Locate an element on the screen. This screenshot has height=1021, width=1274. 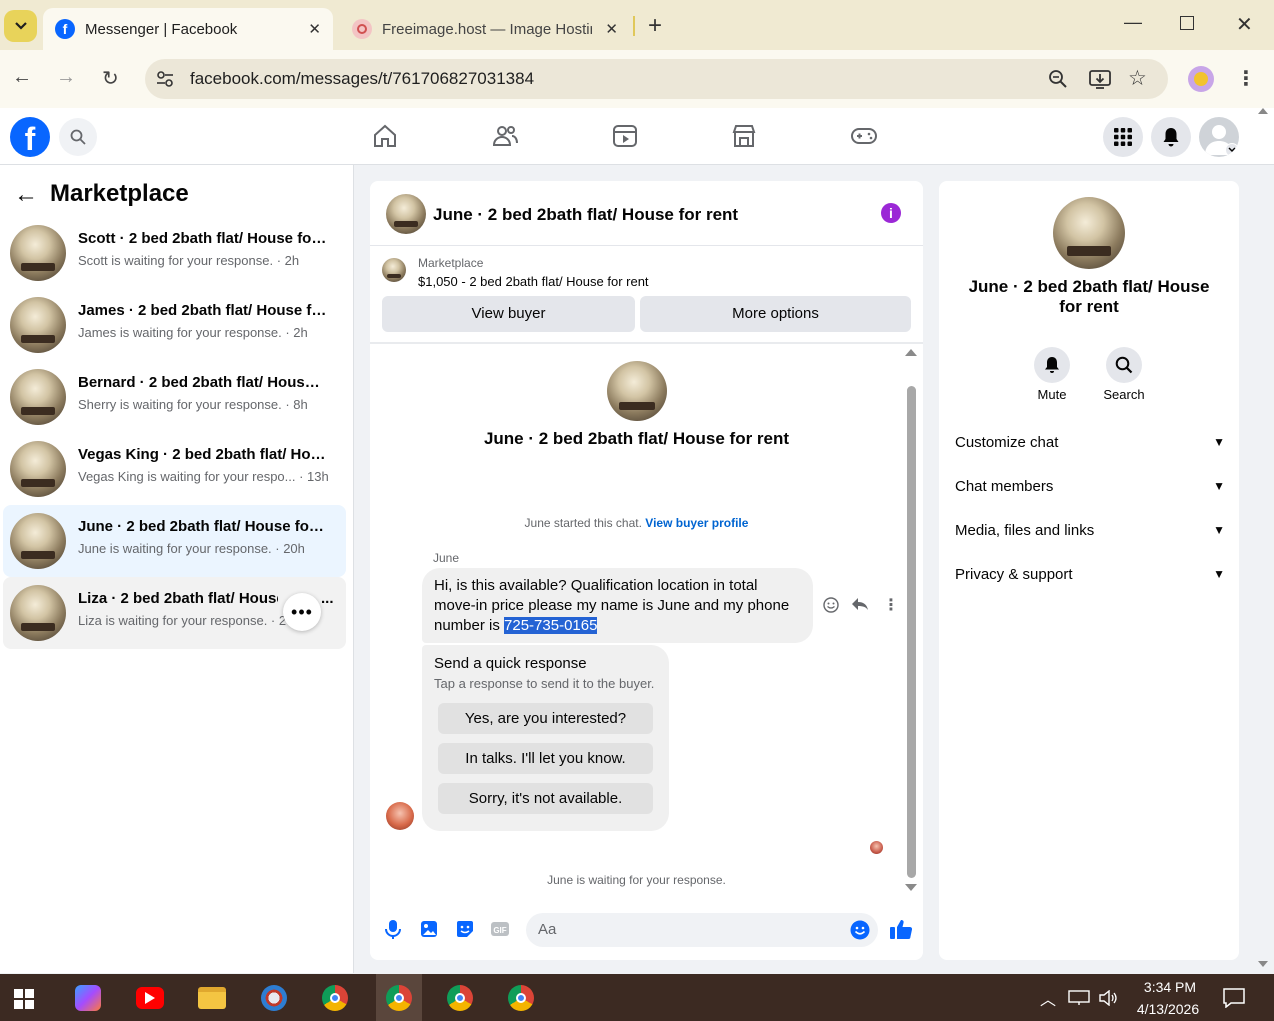
message-phone-selected: 725-735-0165 is located at coordinates (551, 625).